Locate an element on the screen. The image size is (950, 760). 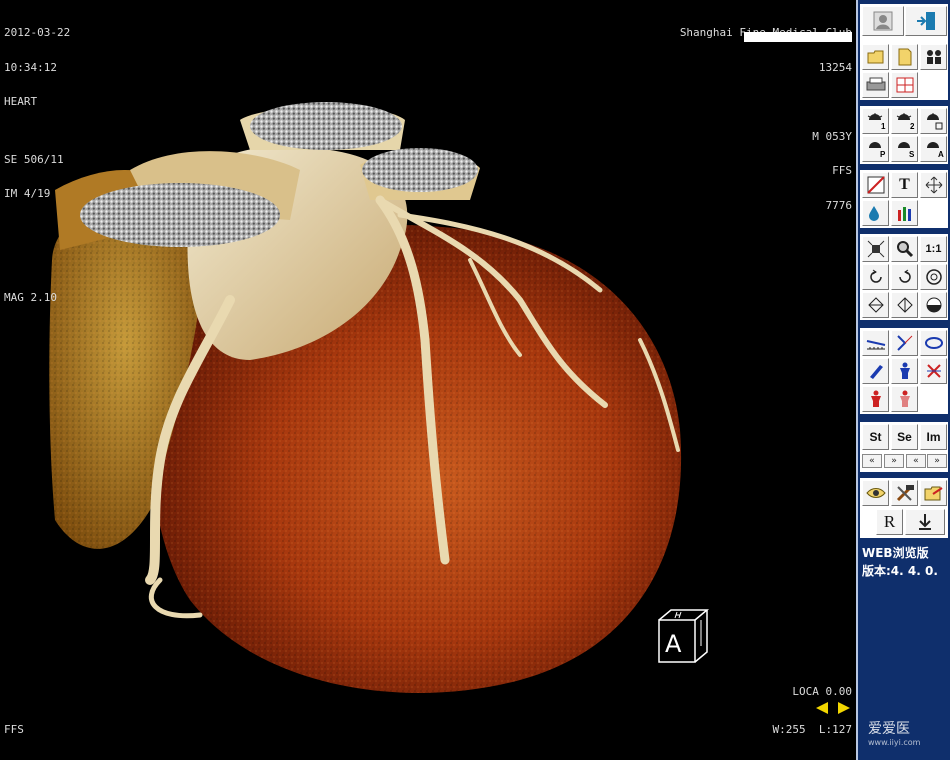
preset-1-button: 1 is located at coordinates (875, 121).